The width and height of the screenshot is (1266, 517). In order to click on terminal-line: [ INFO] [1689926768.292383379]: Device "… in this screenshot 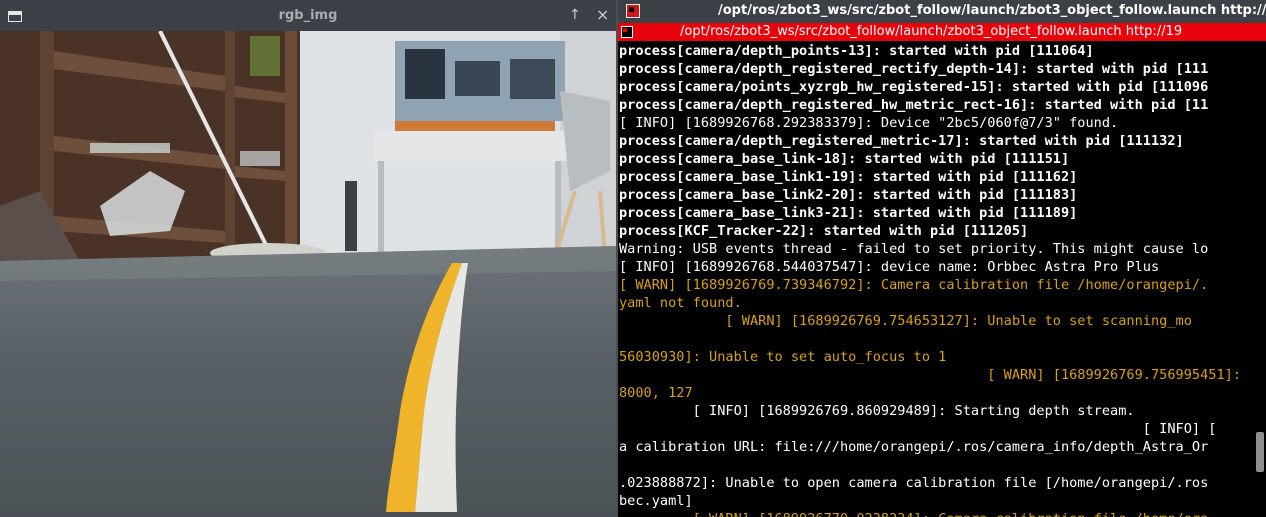, I will do `click(869, 123)`.